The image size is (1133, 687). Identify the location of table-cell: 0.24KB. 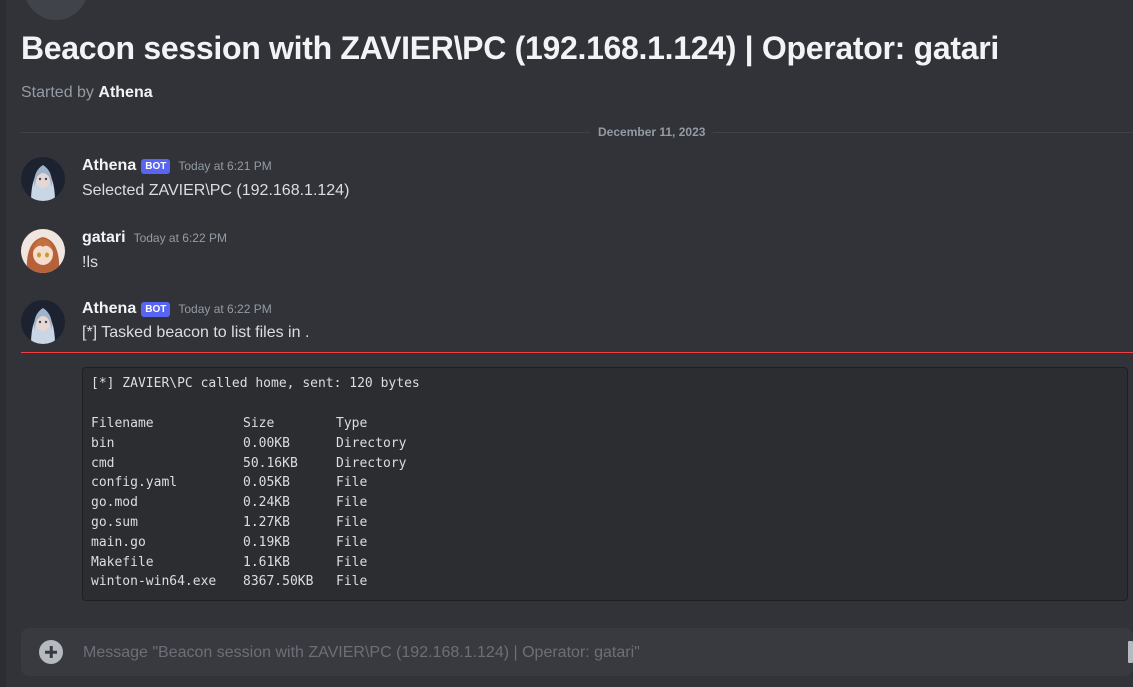
(266, 503).